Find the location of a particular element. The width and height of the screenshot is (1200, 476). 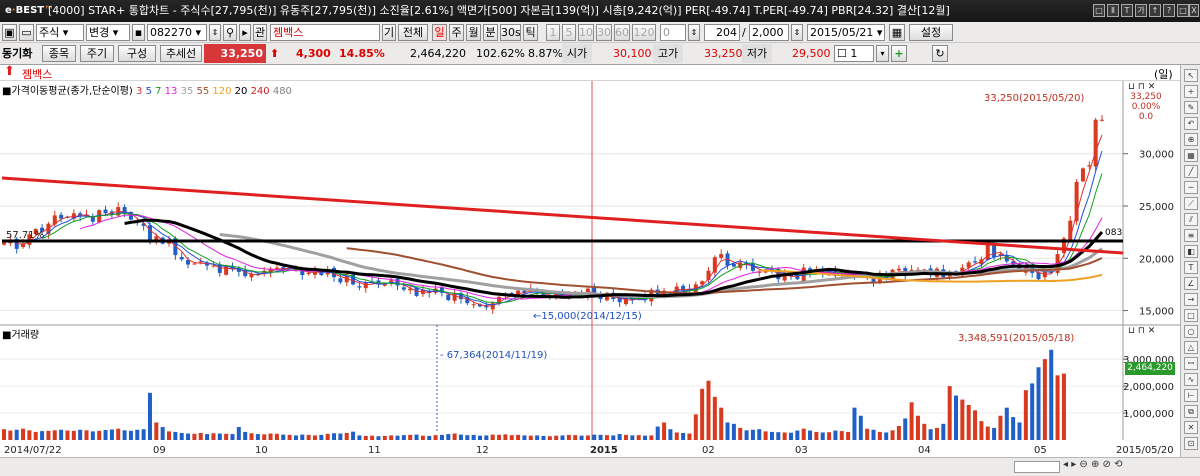

period-button-all: 전체 is located at coordinates (413, 32).